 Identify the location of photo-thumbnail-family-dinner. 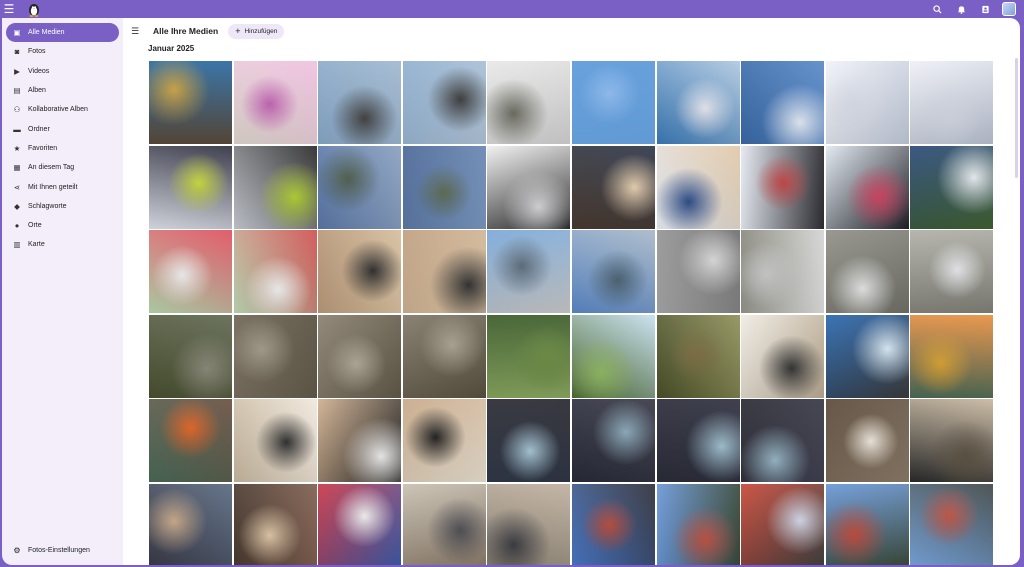
(275, 524).